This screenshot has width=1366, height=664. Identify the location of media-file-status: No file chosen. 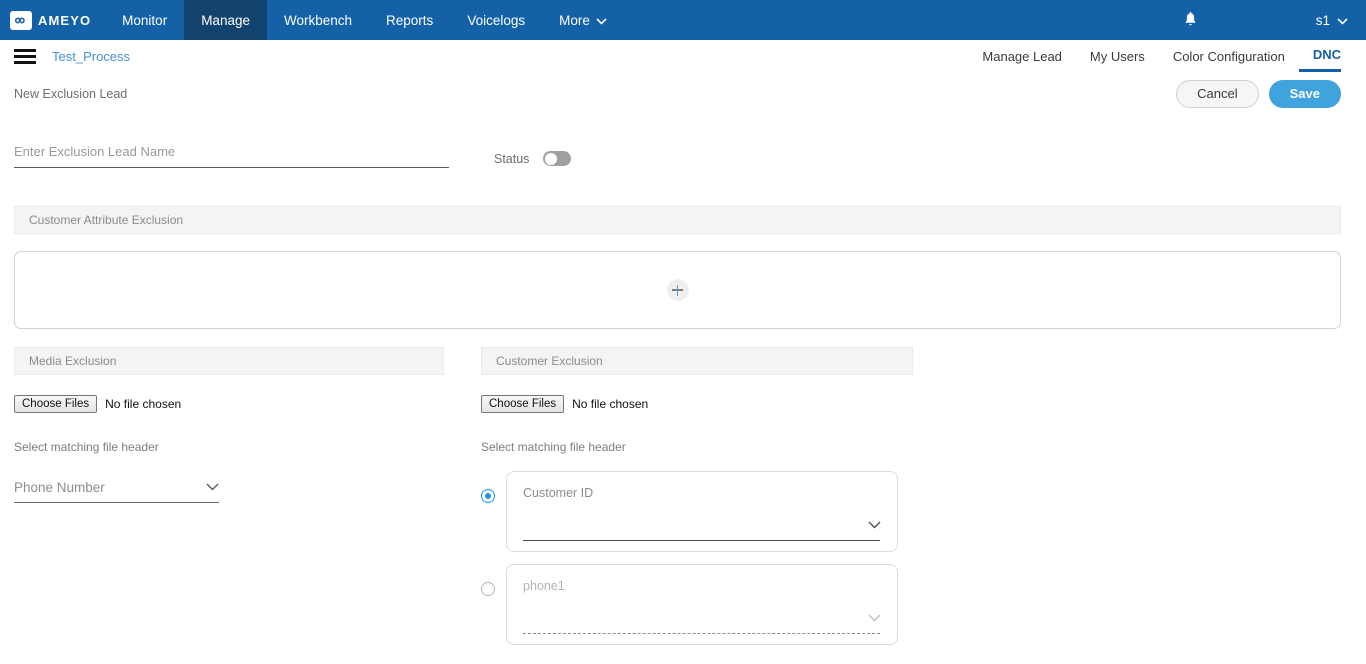
(143, 404).